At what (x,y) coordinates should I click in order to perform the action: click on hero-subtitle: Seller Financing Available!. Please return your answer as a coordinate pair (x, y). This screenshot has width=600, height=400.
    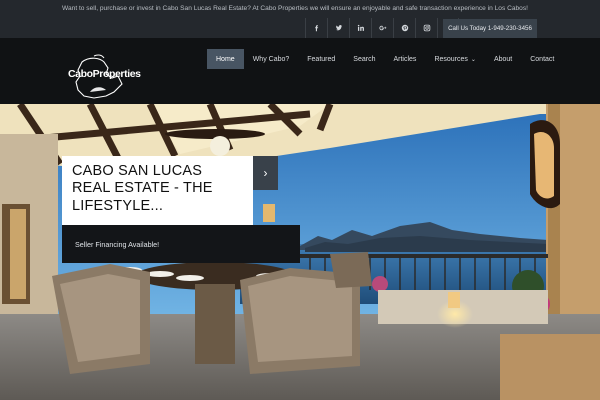
    Looking at the image, I should click on (117, 244).